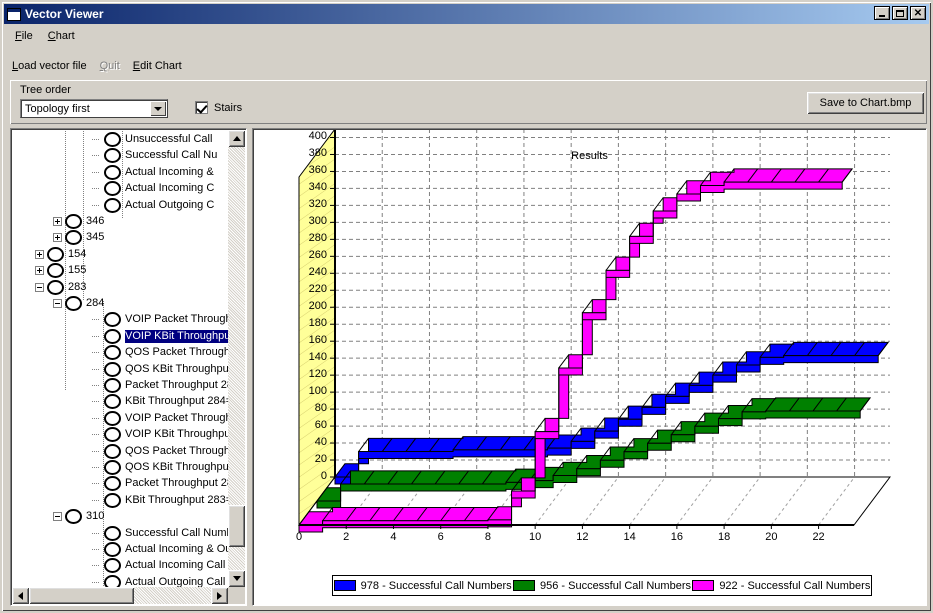 This screenshot has width=933, height=613. I want to click on tree-item: 154, so click(60, 254).